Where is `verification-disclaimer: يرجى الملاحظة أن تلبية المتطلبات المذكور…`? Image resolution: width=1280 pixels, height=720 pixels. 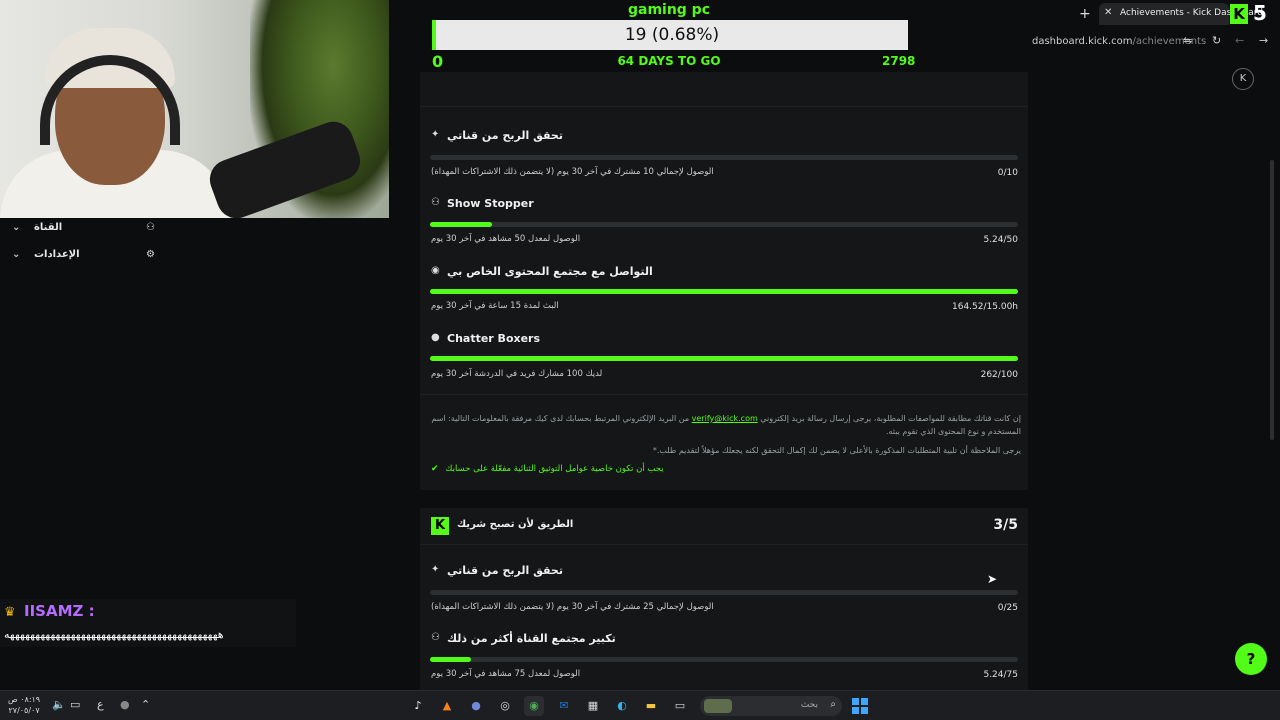
verification-disclaimer: يرجى الملاحظة أن تلبية المتطلبات المذكور… is located at coordinates (836, 450).